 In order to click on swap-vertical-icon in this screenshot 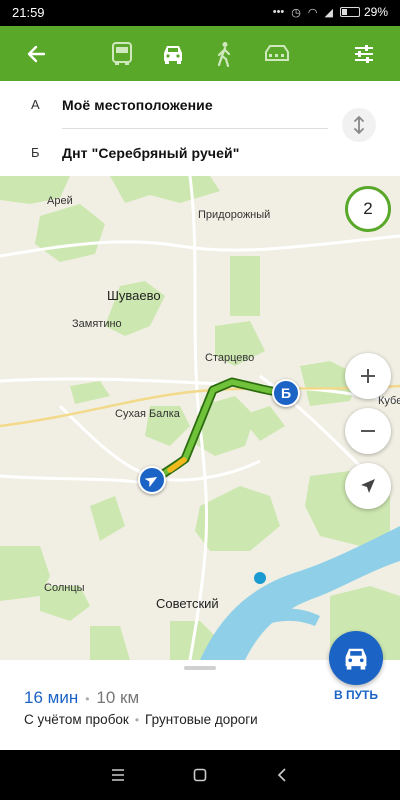, I will do `click(359, 125)`.